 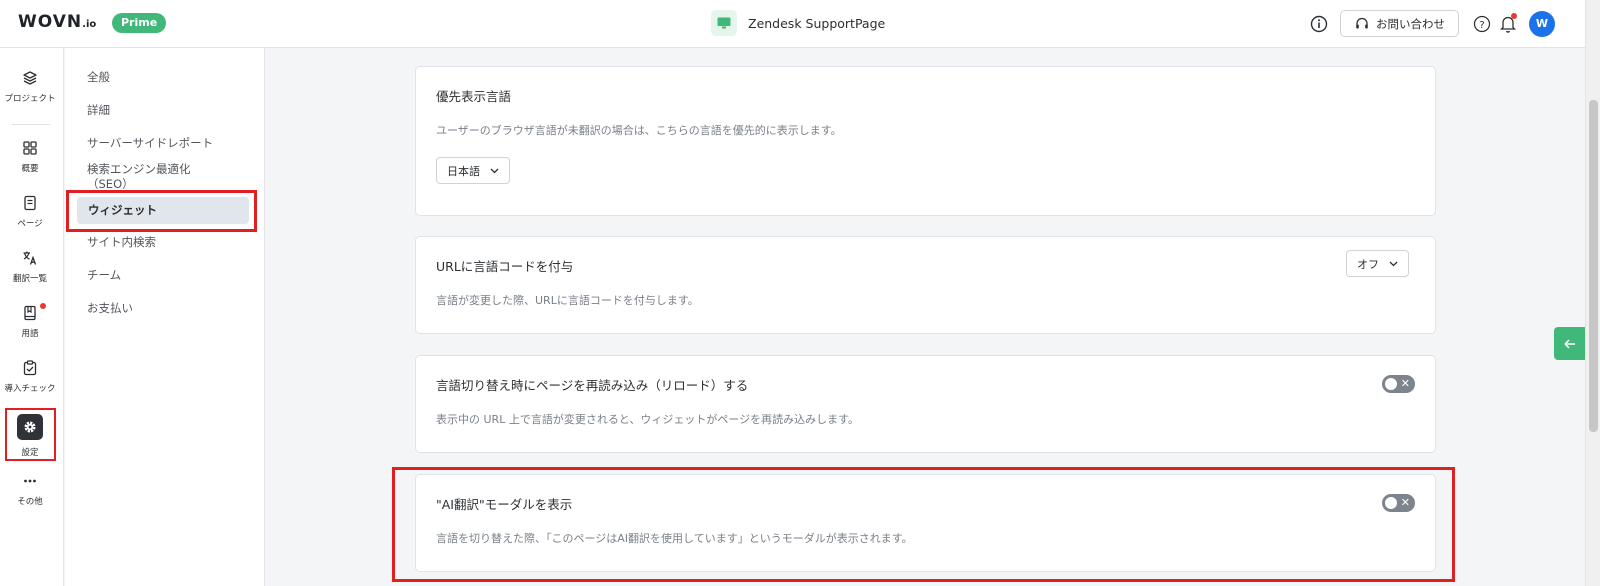 I want to click on rail-item-pages: ページ, so click(x=30, y=212).